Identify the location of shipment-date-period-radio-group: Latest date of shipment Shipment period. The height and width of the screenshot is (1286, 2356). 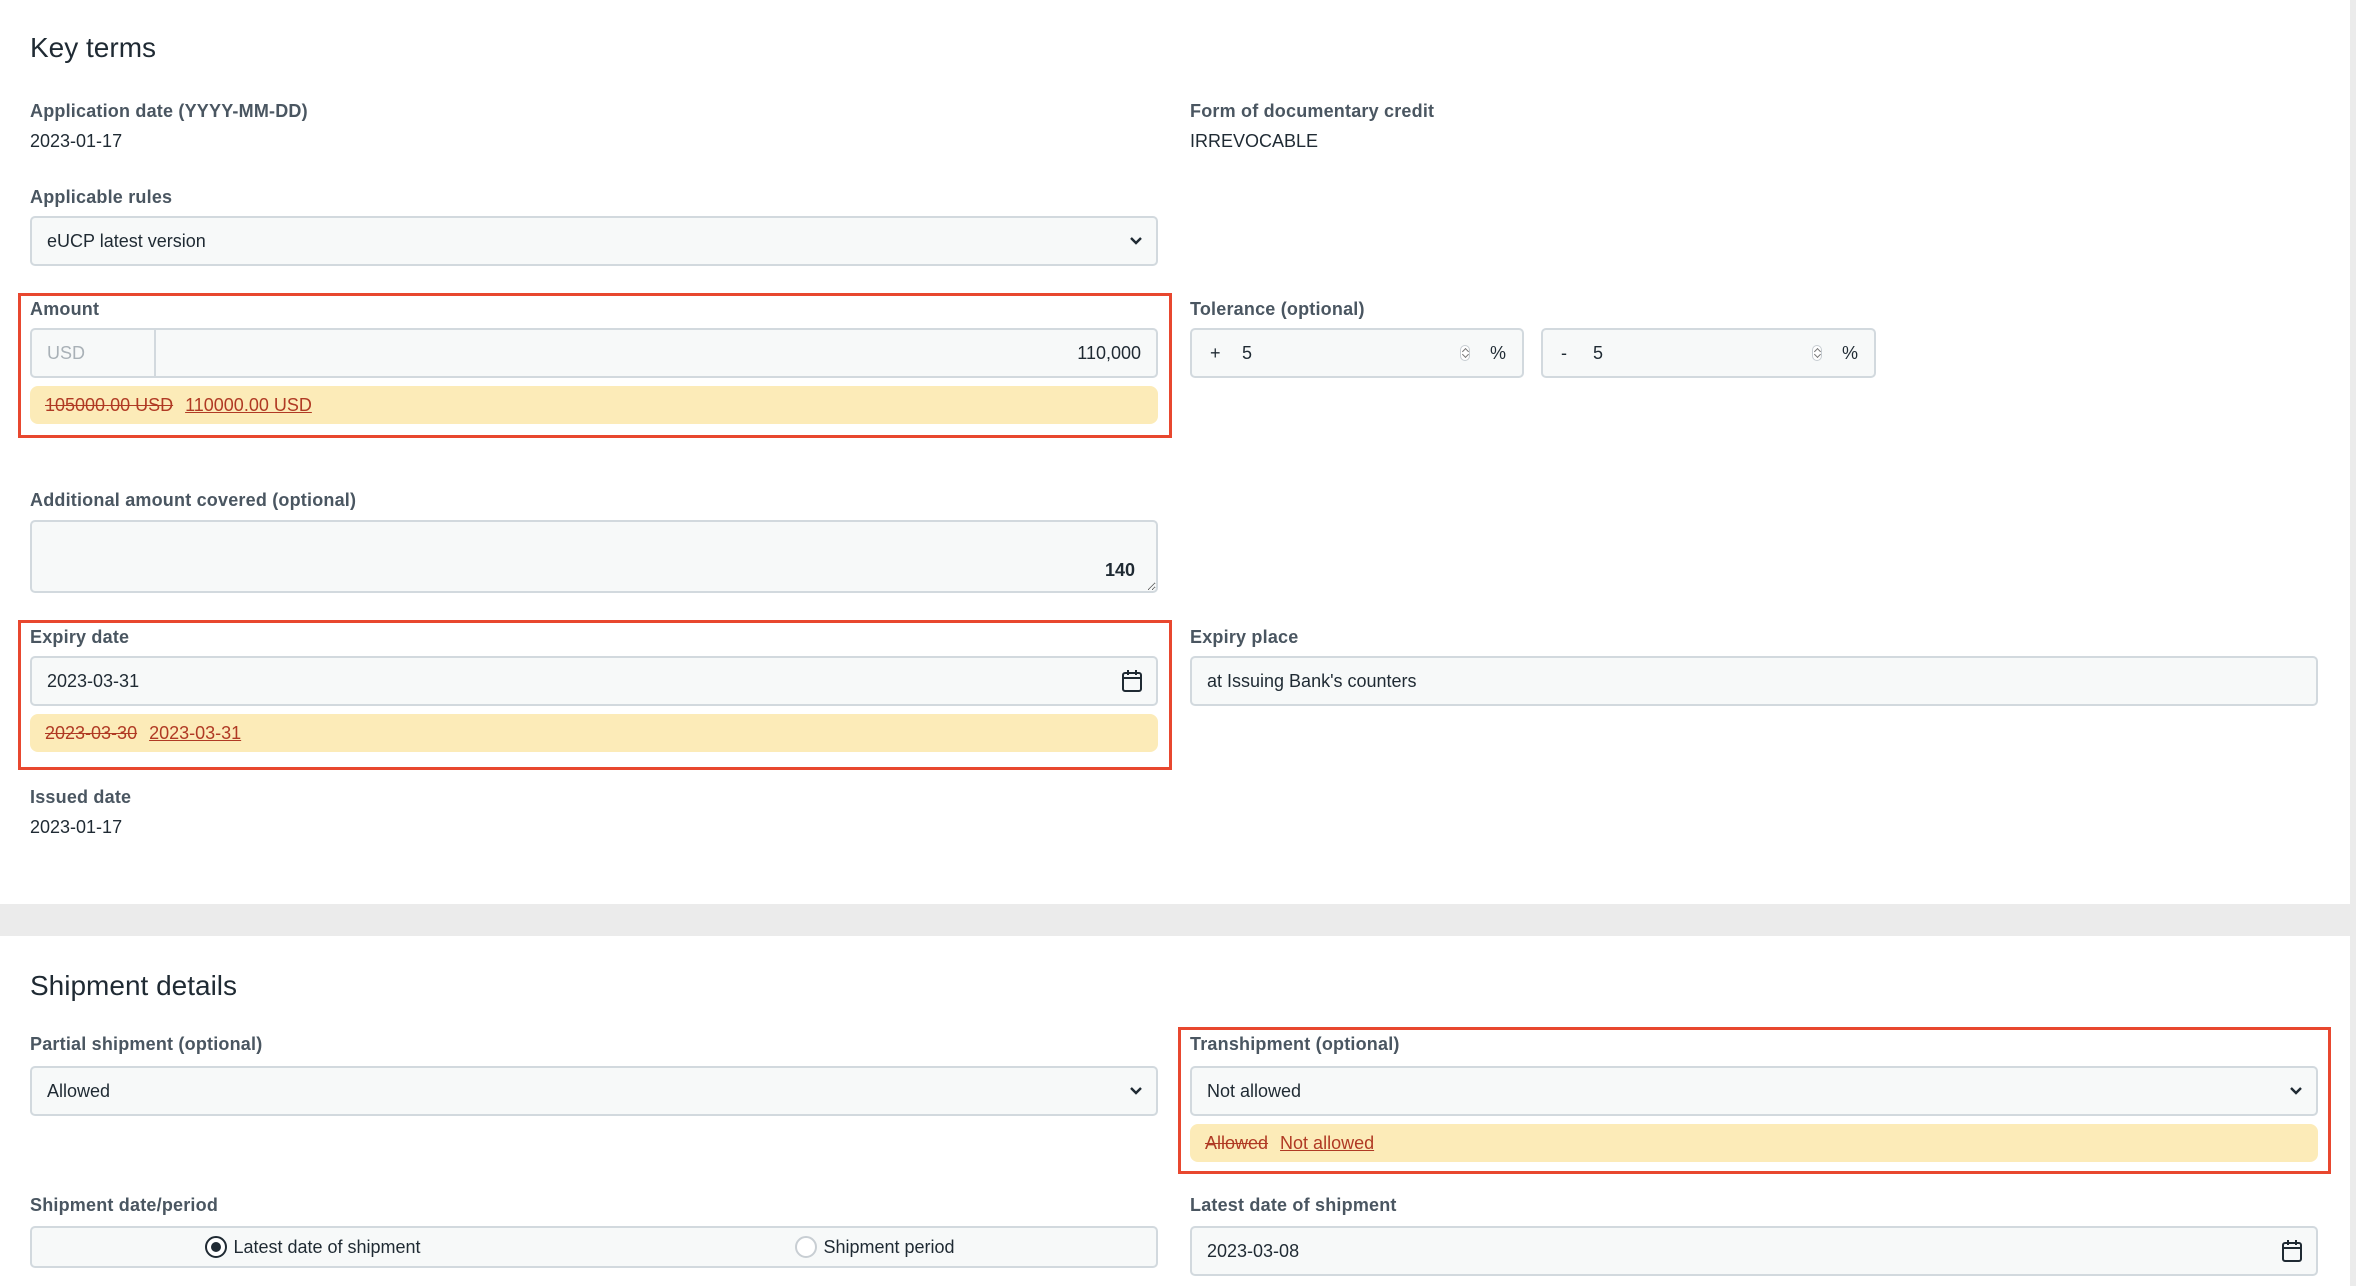
(594, 1247).